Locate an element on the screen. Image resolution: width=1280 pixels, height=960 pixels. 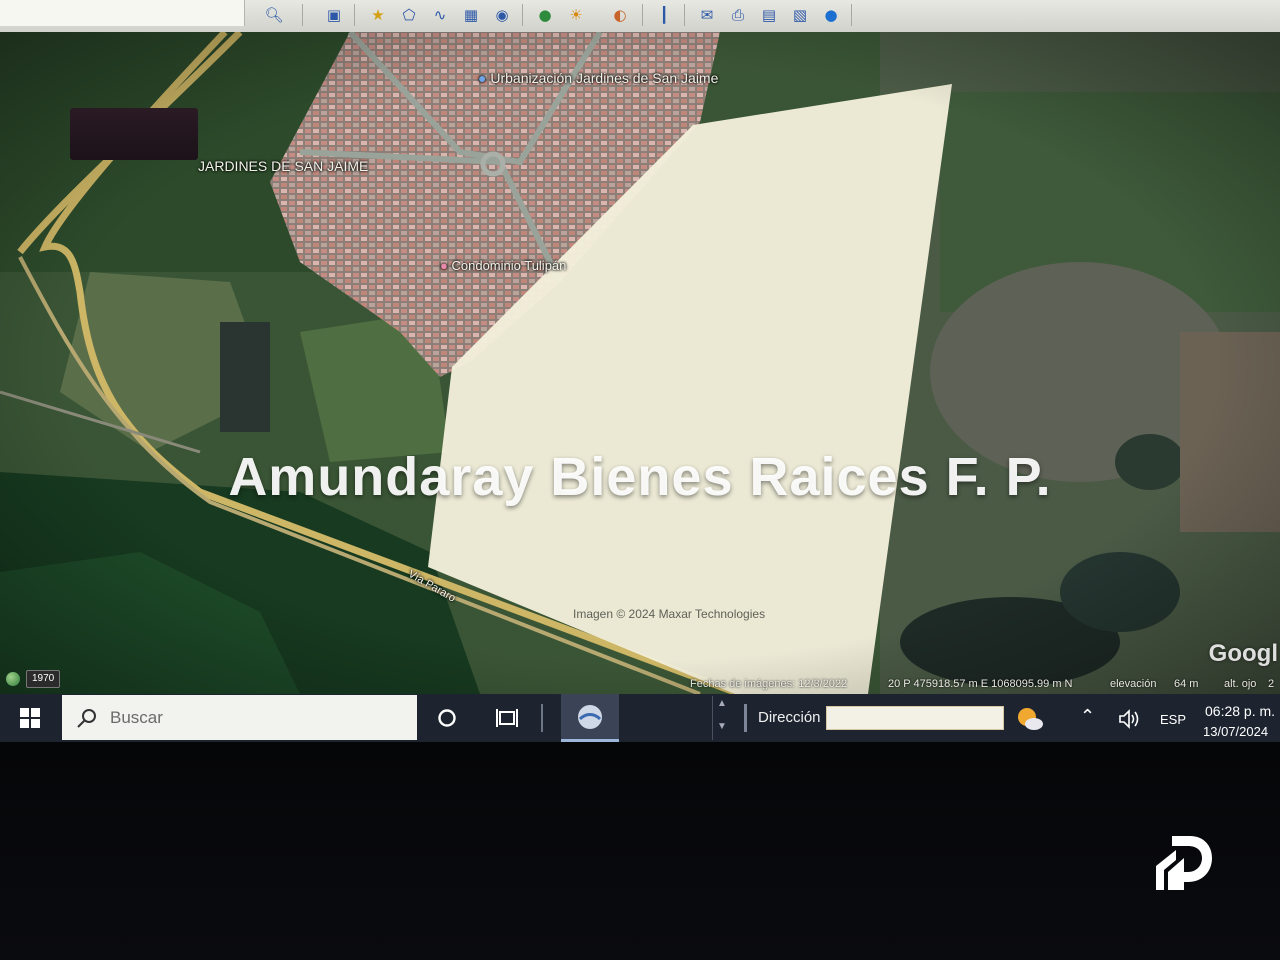
volume-icon is located at coordinates (1130, 719).